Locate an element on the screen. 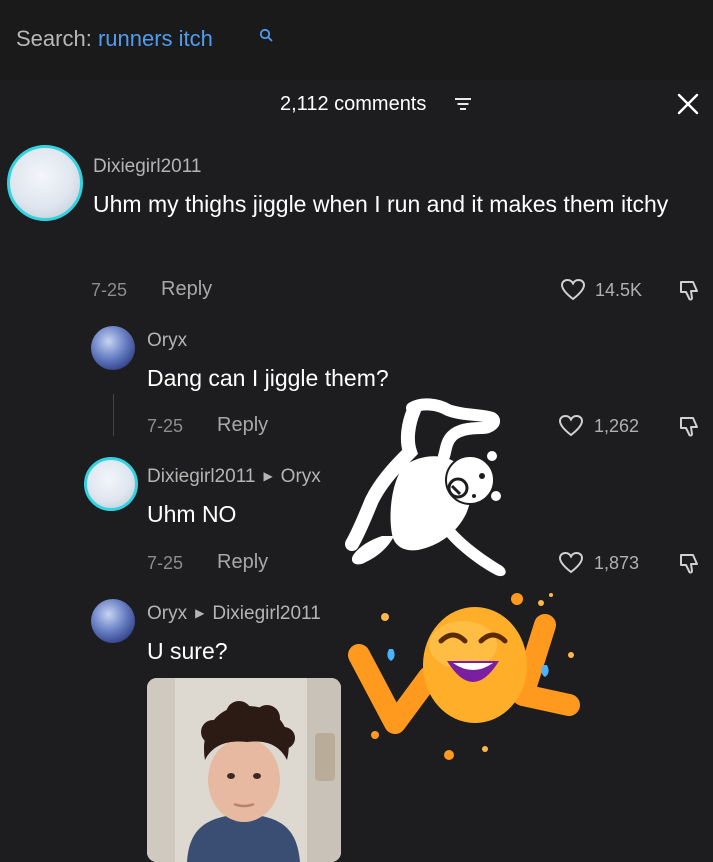  comment-text: Uhm NO is located at coordinates (192, 514).